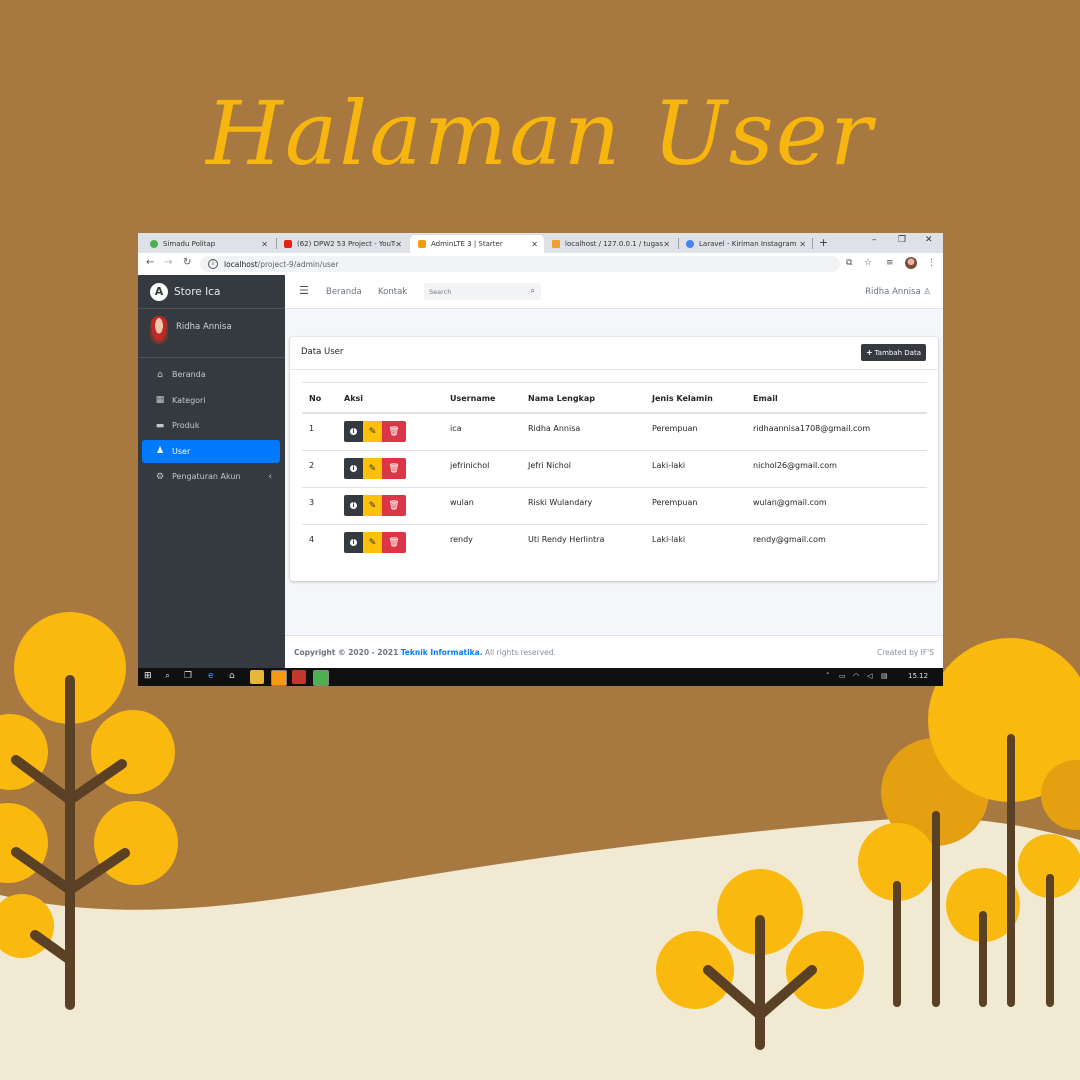 The width and height of the screenshot is (1080, 1080). I want to click on kebab-menu-icon: ⋮, so click(931, 263).